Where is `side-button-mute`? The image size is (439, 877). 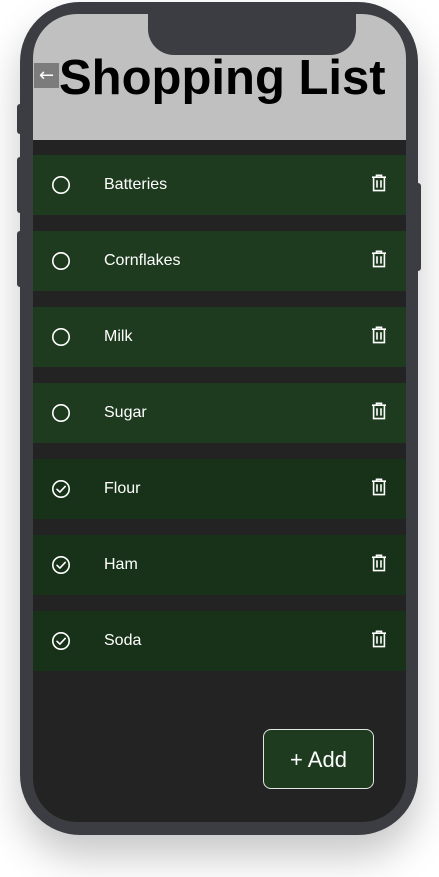 side-button-mute is located at coordinates (20, 119).